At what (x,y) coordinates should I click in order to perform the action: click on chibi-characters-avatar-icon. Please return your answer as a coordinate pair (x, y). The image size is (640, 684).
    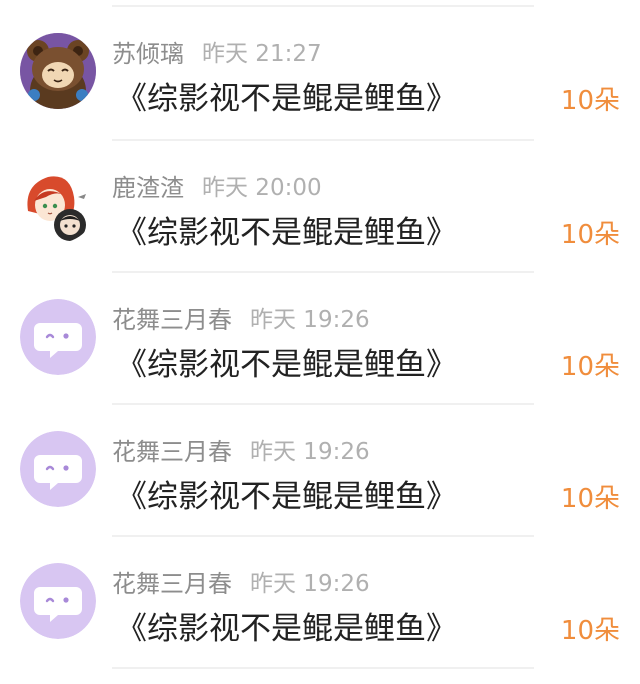
    Looking at the image, I should click on (58, 205).